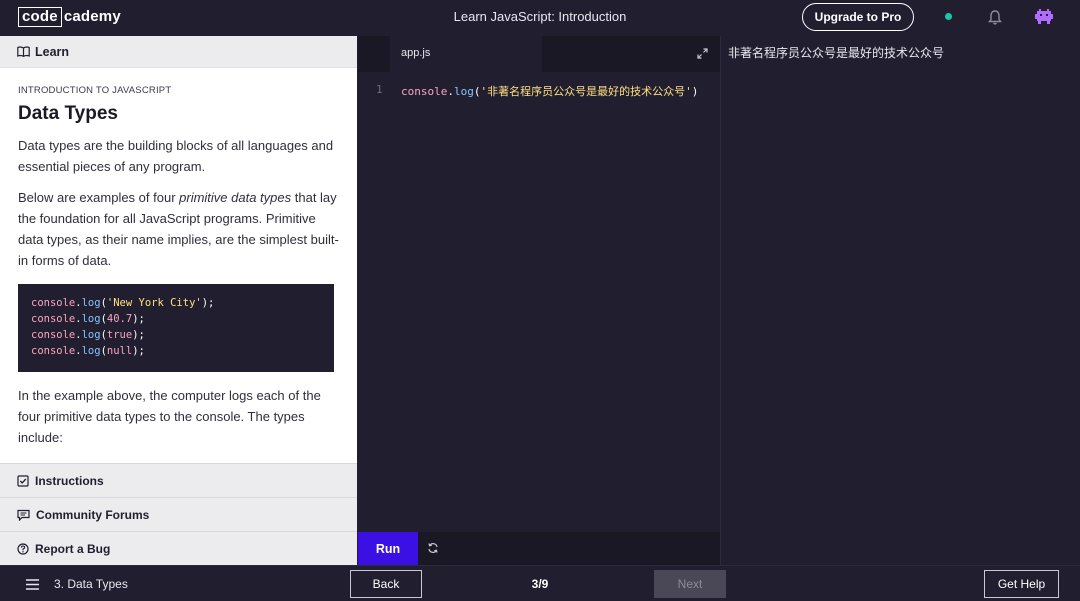 This screenshot has height=601, width=1080. What do you see at coordinates (235, 197) in the screenshot?
I see `paragraph-2-emphasis: primitive data types` at bounding box center [235, 197].